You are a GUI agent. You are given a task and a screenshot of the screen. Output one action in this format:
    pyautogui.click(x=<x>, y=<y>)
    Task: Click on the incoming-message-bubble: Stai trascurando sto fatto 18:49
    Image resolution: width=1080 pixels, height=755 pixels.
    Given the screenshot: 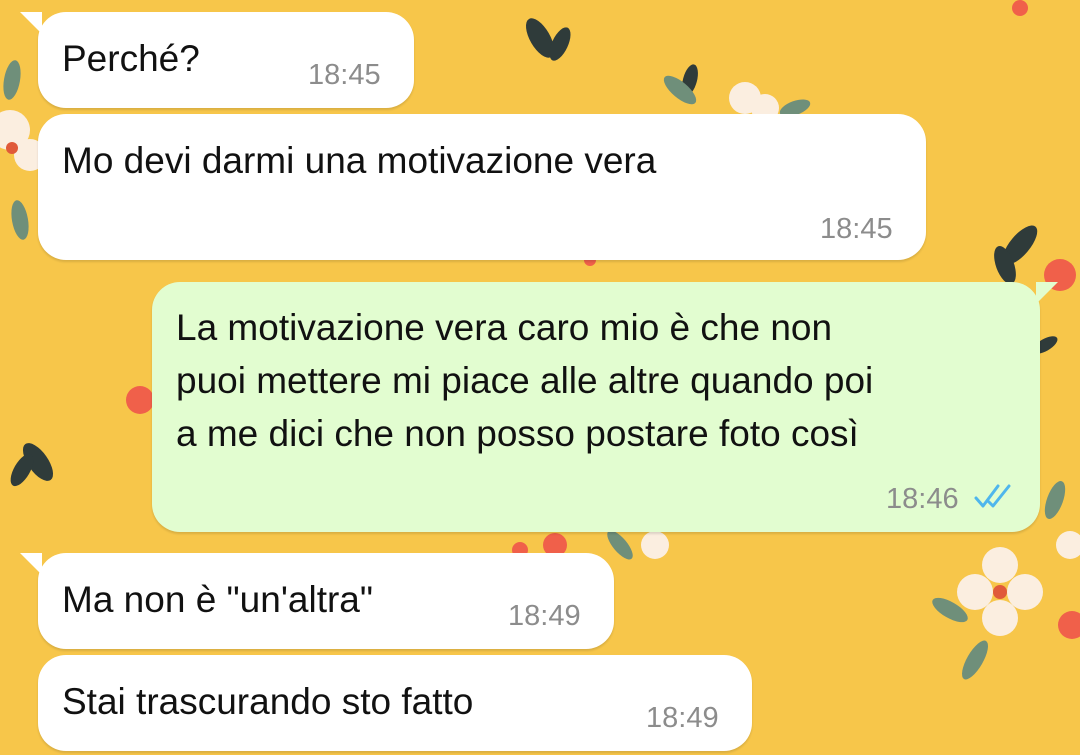 What is the action you would take?
    pyautogui.click(x=395, y=703)
    